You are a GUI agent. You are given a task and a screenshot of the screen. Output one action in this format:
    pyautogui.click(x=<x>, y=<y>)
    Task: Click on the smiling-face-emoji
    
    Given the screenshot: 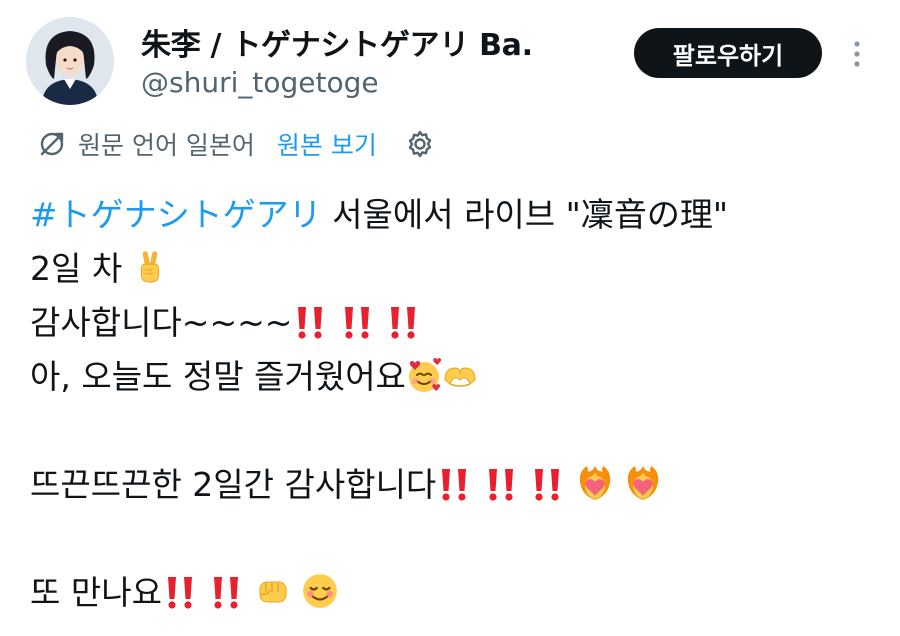 What is the action you would take?
    pyautogui.click(x=320, y=591)
    